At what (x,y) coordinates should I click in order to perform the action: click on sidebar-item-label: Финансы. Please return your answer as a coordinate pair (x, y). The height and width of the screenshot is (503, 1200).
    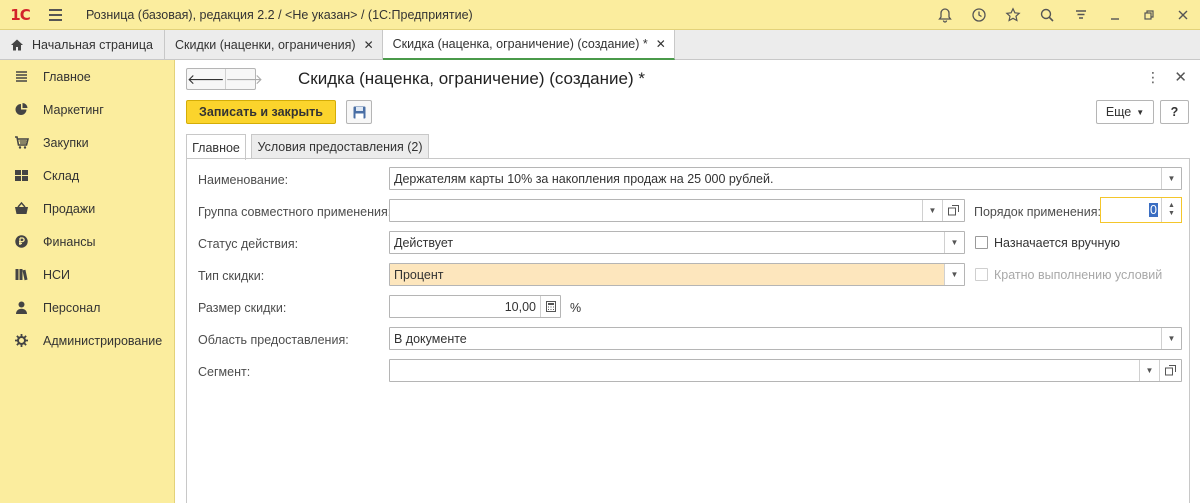
    Looking at the image, I should click on (69, 241).